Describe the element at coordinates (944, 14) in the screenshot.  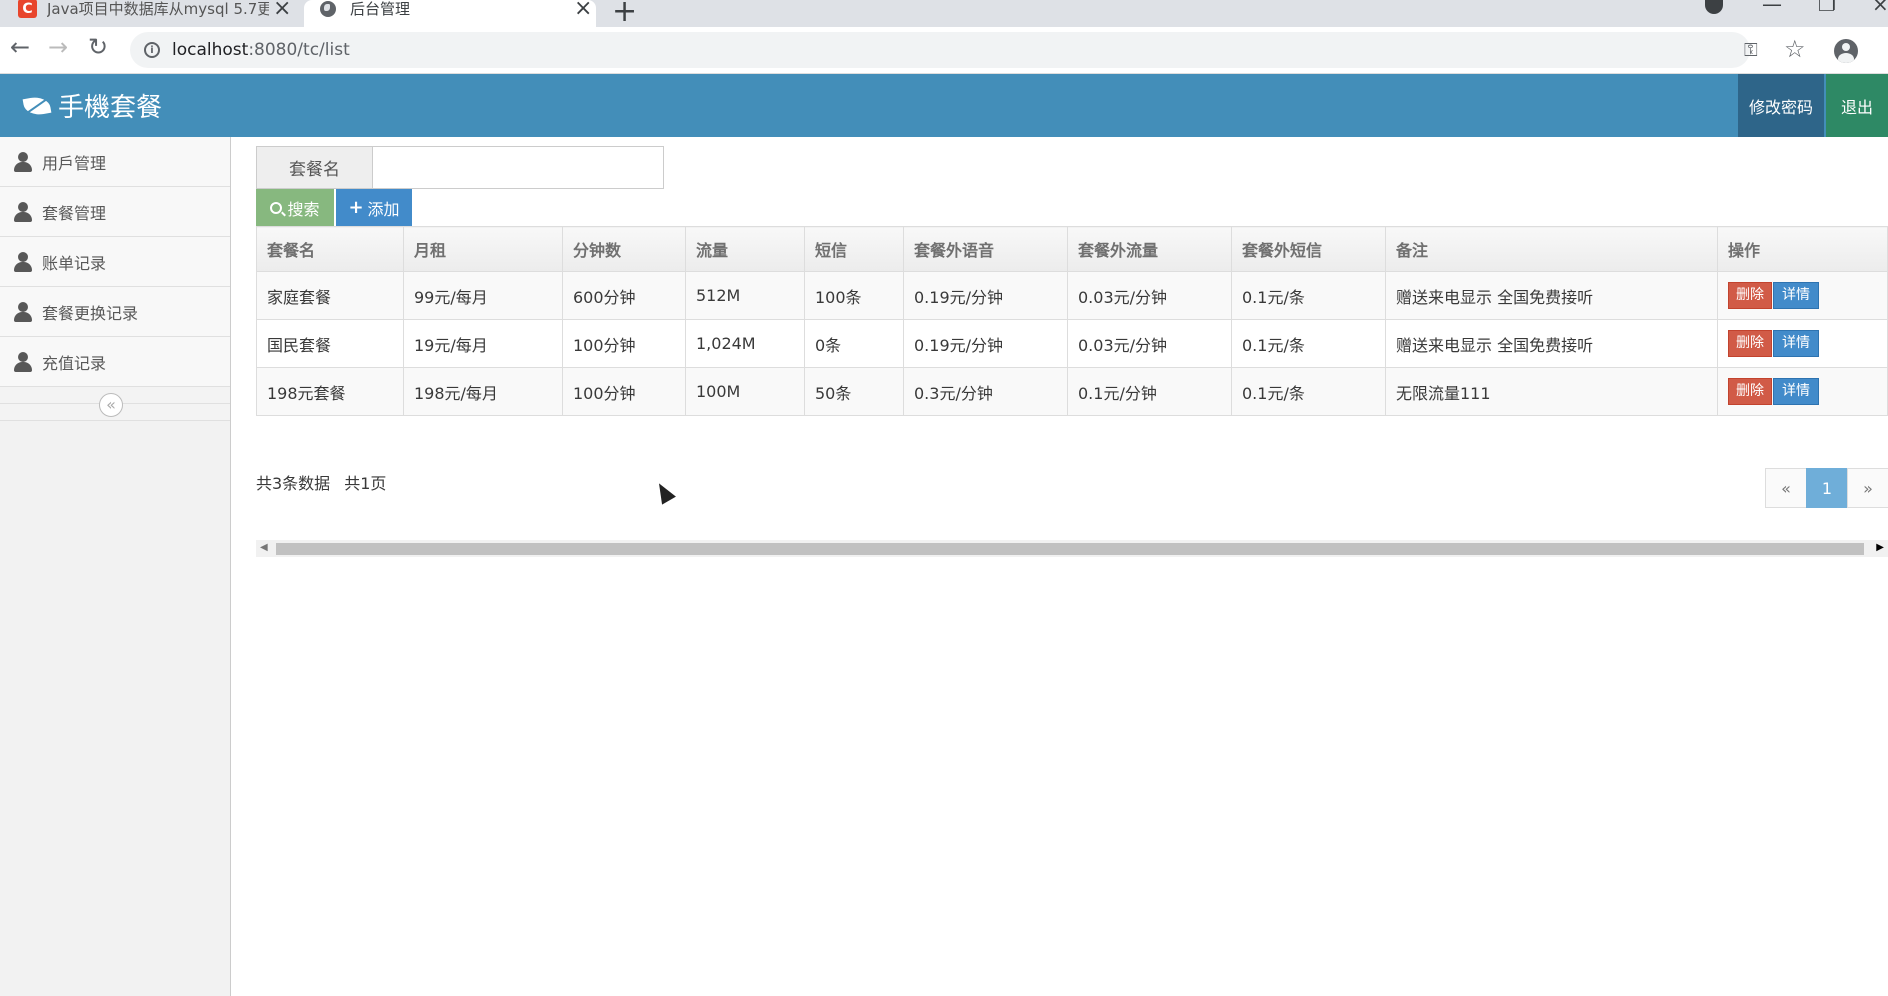
I see `browser-tab-strip: C Java项目中数据库从mysql 5.7更 × 后台管理 × + — ❐ ×` at that location.